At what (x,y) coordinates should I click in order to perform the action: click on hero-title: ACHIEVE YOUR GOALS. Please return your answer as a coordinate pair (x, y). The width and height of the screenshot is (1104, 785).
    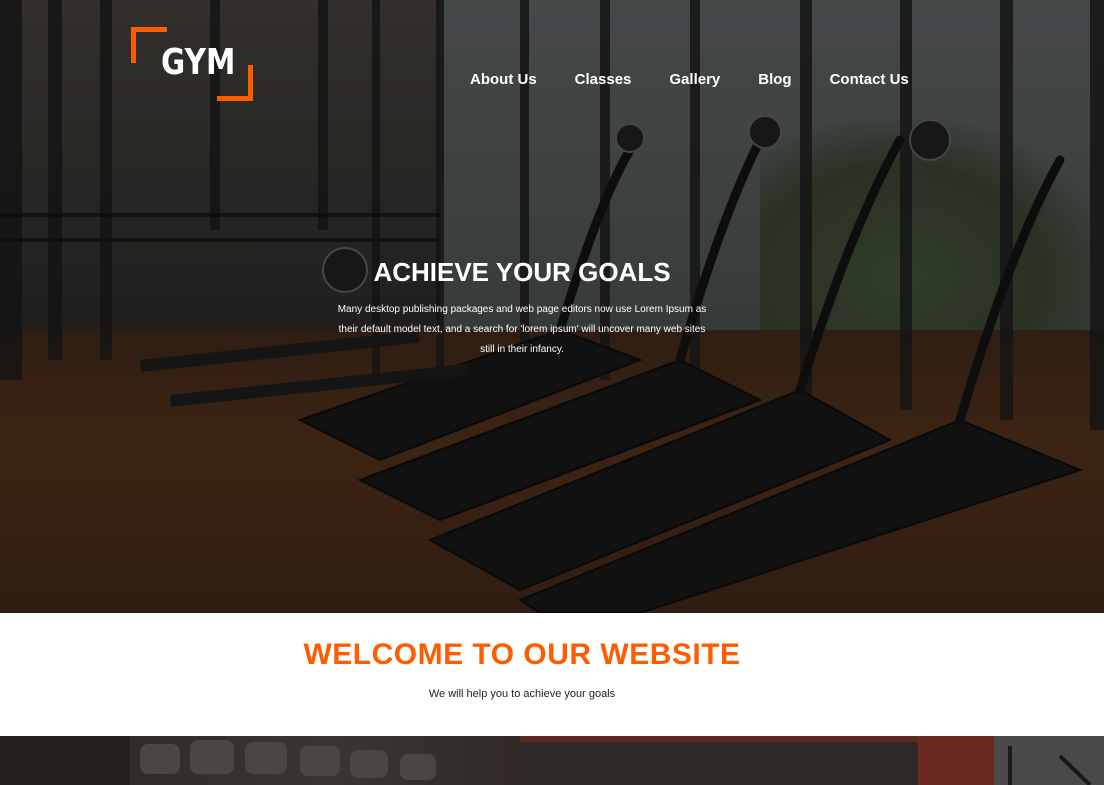
    Looking at the image, I should click on (522, 272).